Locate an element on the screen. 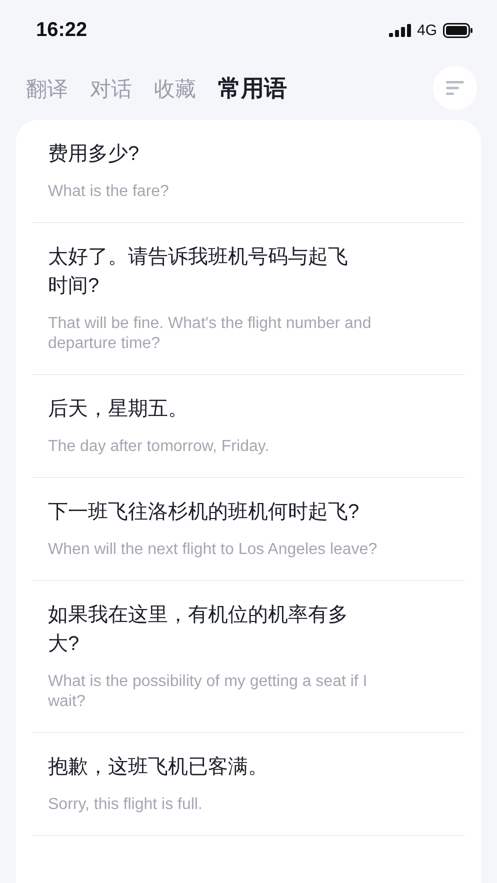 The height and width of the screenshot is (883, 497). menu-button is located at coordinates (455, 88).